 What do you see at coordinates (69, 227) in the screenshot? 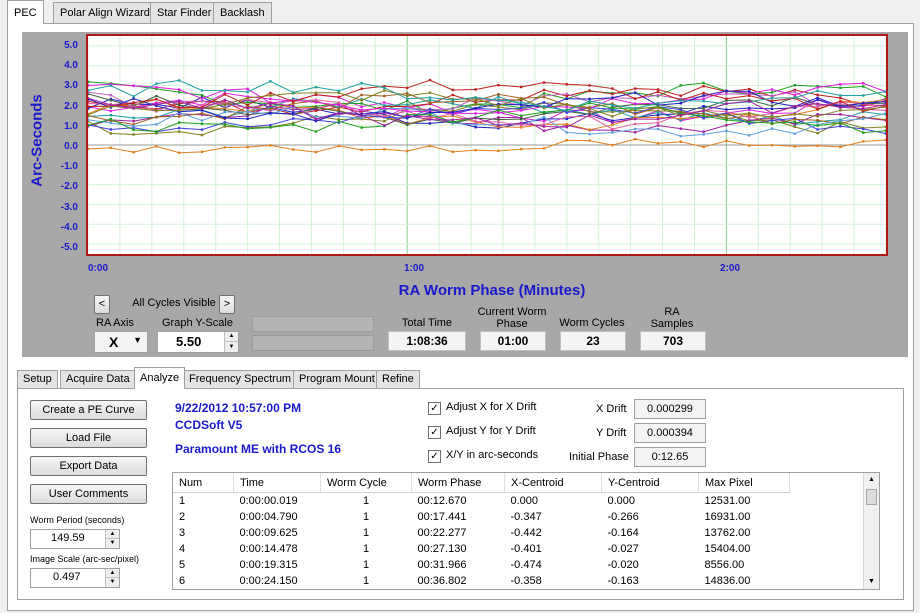
I see `y-tick-label: -4.0` at bounding box center [69, 227].